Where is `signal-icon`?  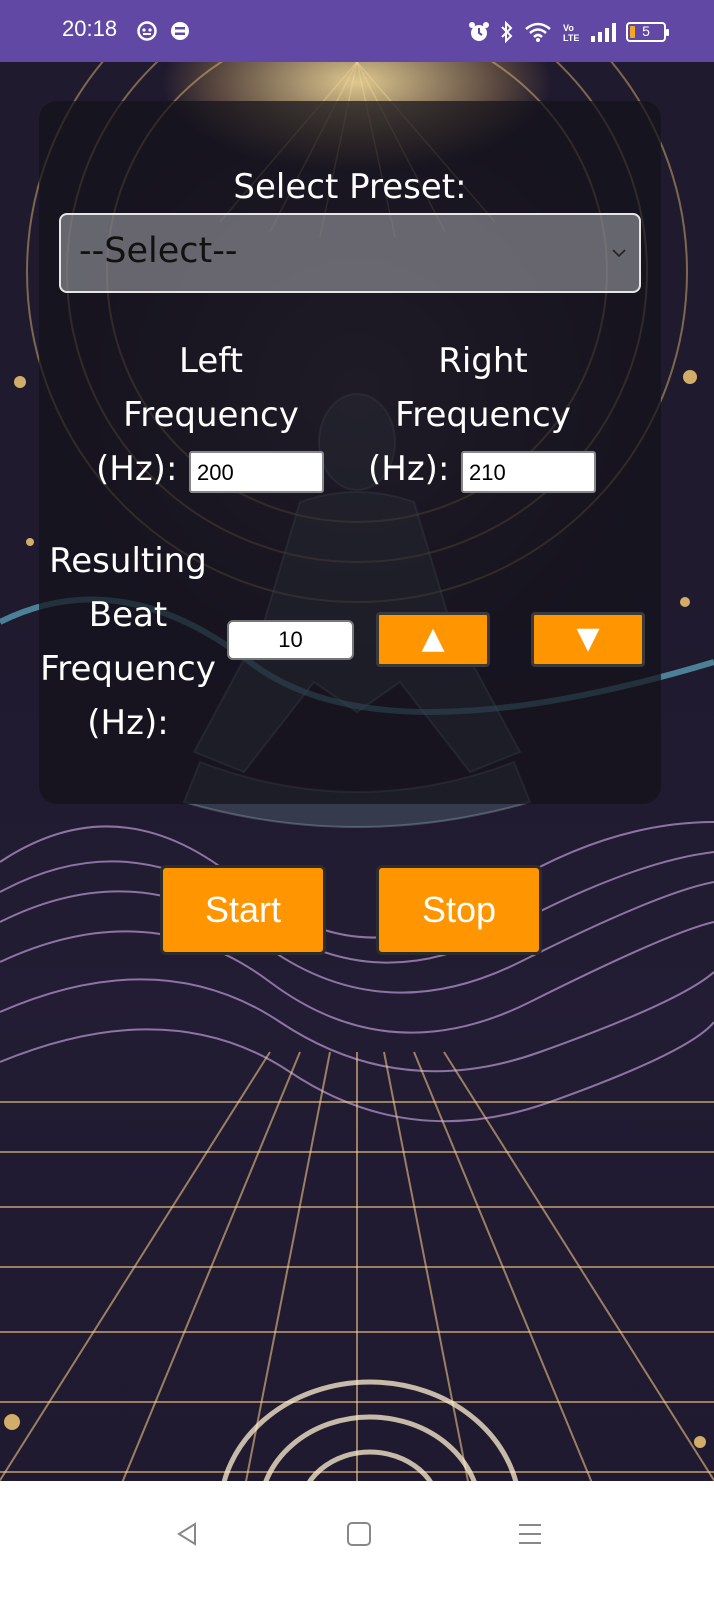
signal-icon is located at coordinates (603, 32).